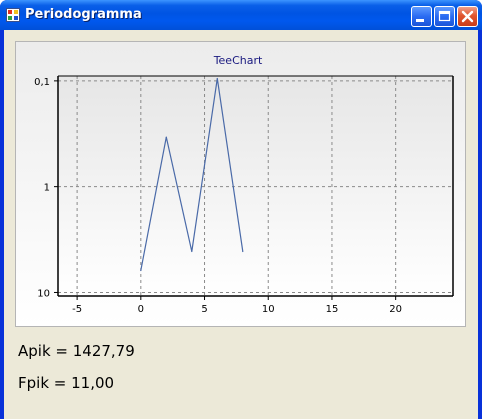 Image resolution: width=482 pixels, height=419 pixels. Describe the element at coordinates (42, 82) in the screenshot. I see `y-tick-label: 0,1` at that location.